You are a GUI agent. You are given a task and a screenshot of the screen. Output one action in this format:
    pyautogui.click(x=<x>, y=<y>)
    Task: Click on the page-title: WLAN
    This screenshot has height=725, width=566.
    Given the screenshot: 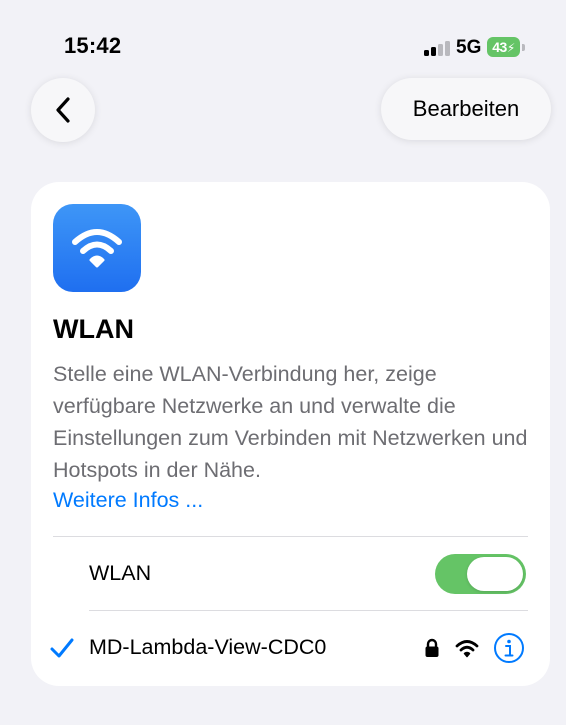 What is the action you would take?
    pyautogui.click(x=93, y=329)
    